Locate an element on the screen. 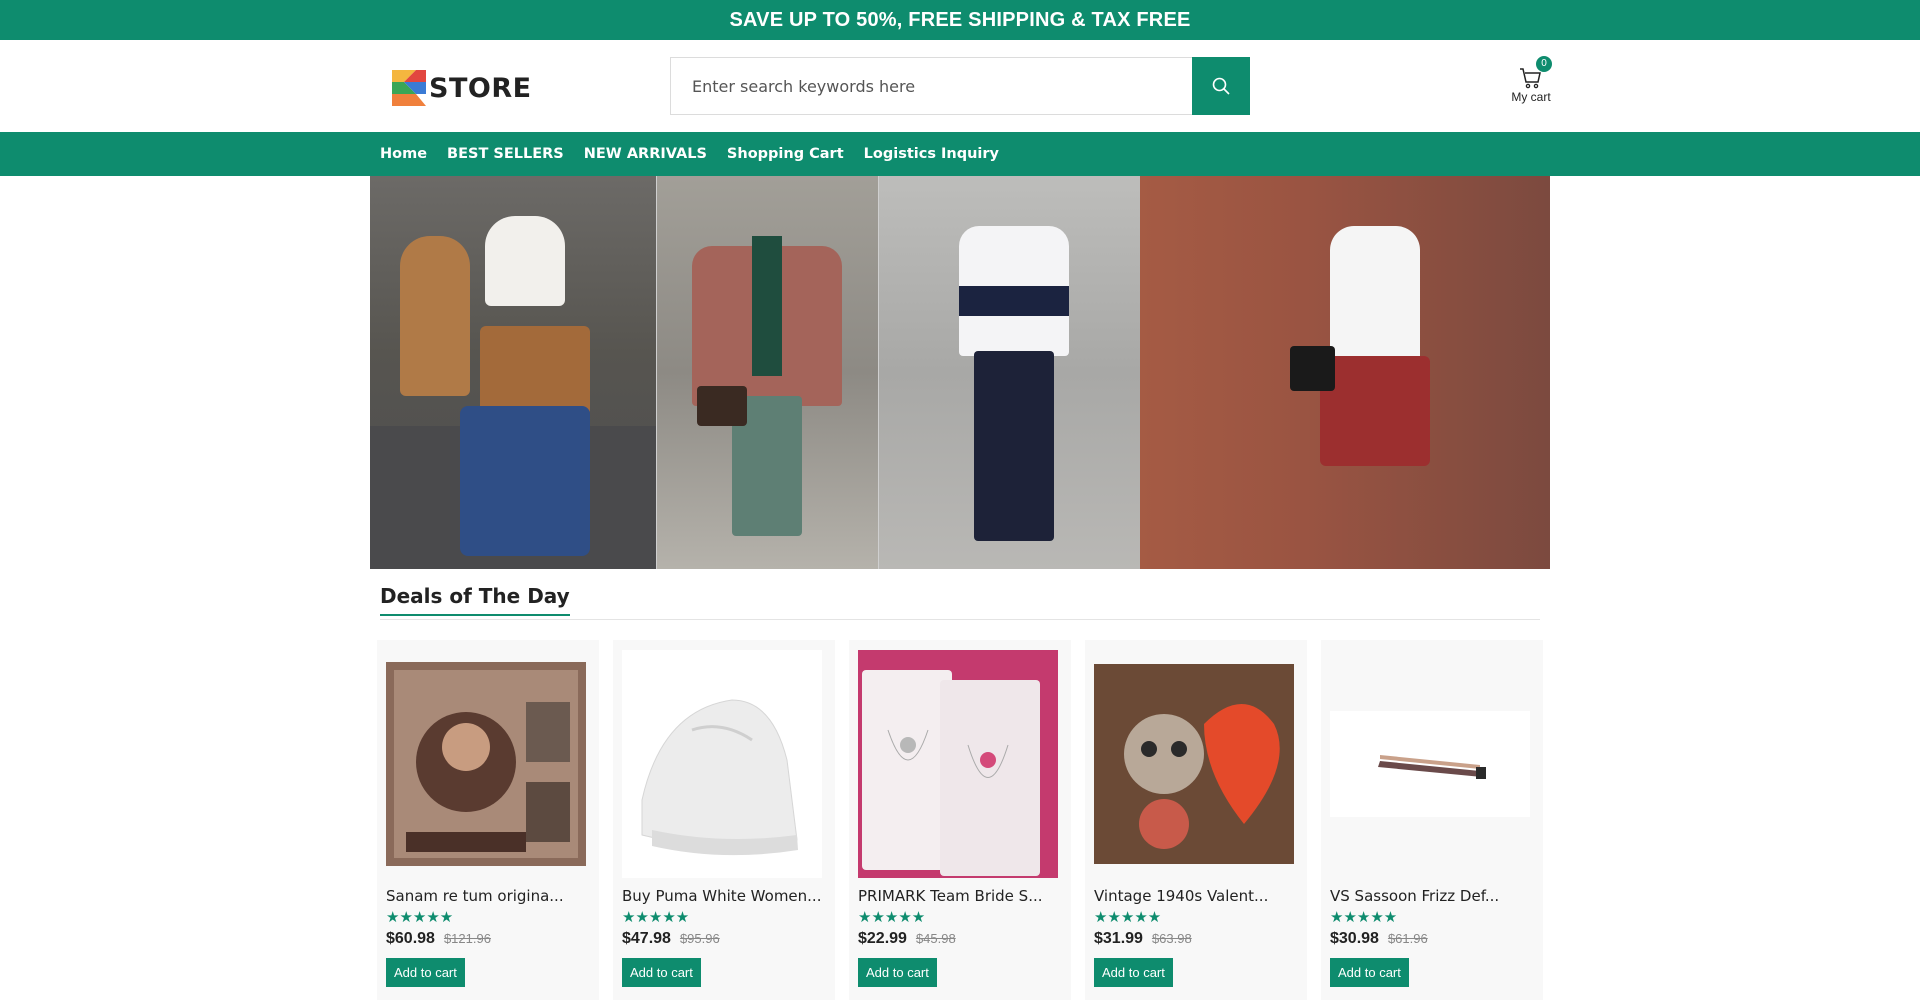 Image resolution: width=1920 pixels, height=1000 pixels. nav-item-logistics-inquiry: Logistics Inquiry is located at coordinates (931, 154).